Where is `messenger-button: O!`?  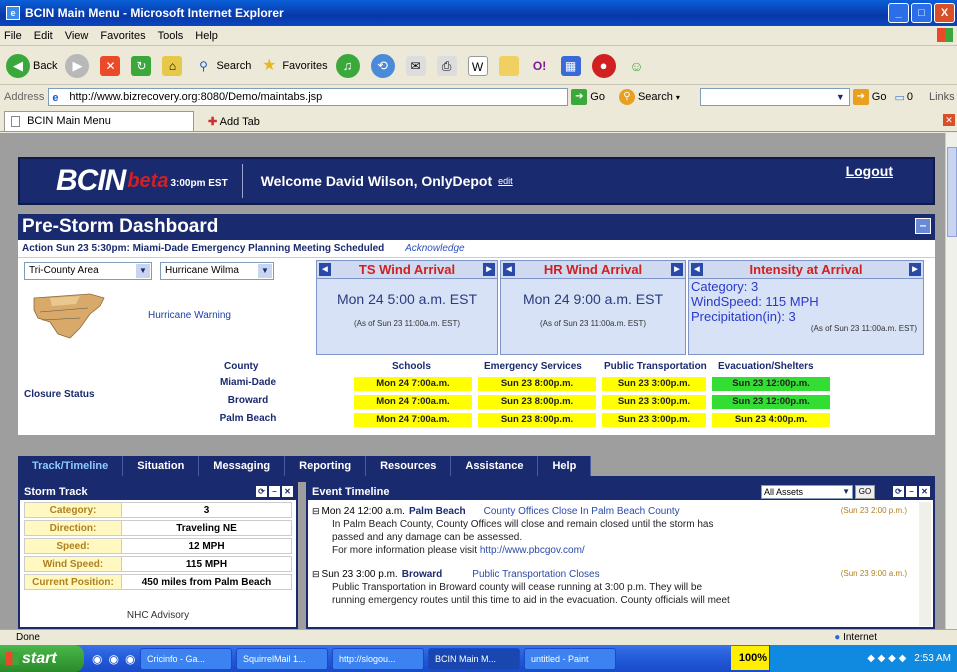
messenger-button: O! is located at coordinates (541, 66).